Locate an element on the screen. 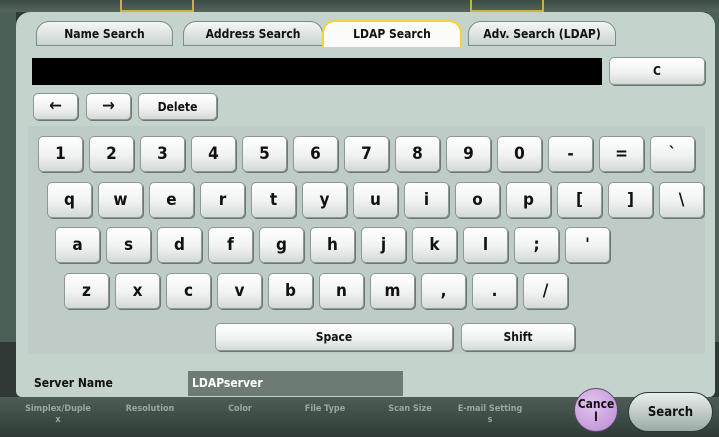  tab-ldap-search: LDAP Search is located at coordinates (392, 33).